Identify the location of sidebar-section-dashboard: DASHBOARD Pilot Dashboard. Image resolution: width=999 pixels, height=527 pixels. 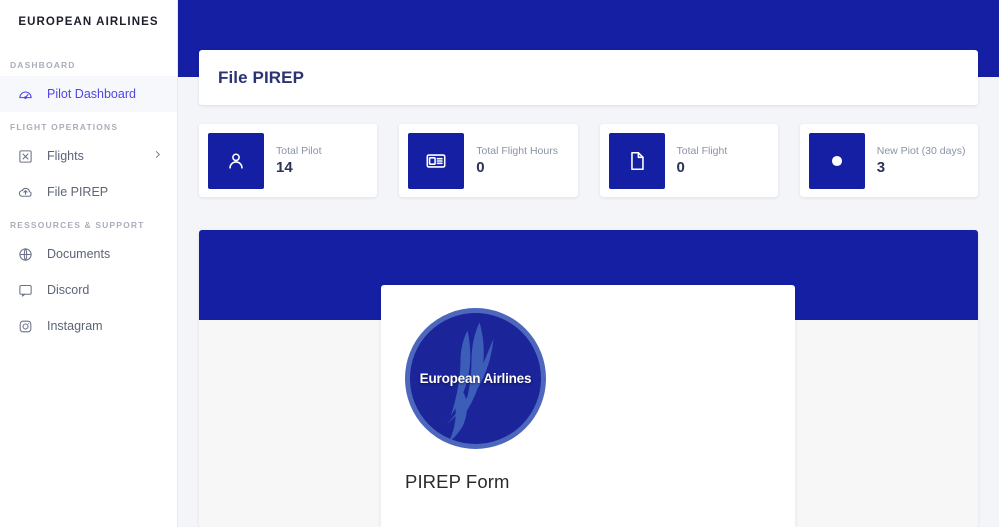
(88, 83).